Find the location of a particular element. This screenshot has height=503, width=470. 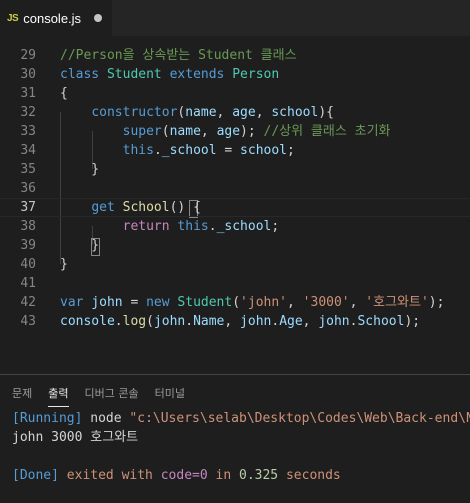

code-line: 34 this._school = school; is located at coordinates (235, 150).